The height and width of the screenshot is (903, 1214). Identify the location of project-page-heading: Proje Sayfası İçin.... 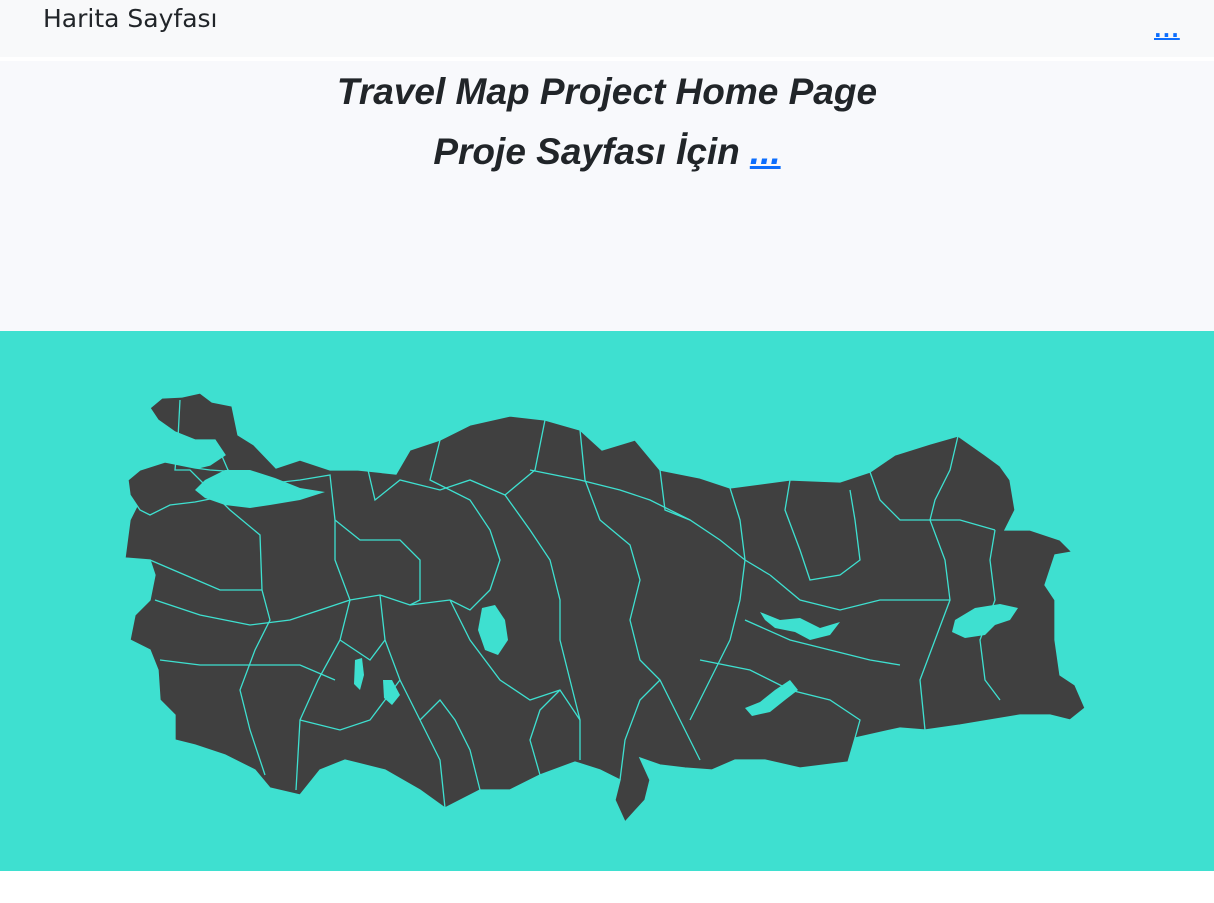
(607, 152).